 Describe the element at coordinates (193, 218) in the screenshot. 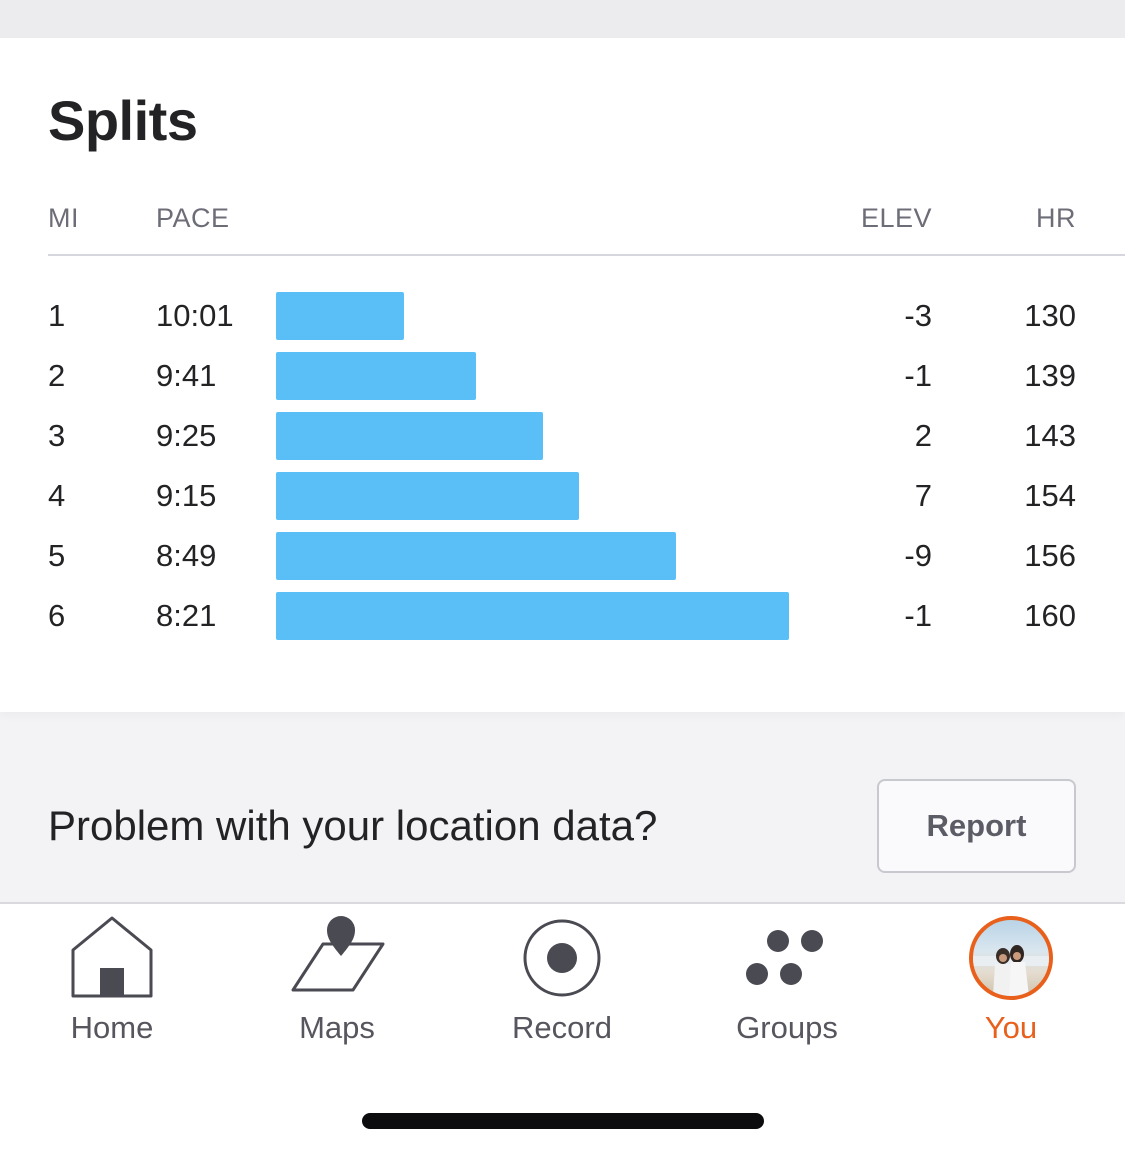

I see `header-pace: PACE` at that location.